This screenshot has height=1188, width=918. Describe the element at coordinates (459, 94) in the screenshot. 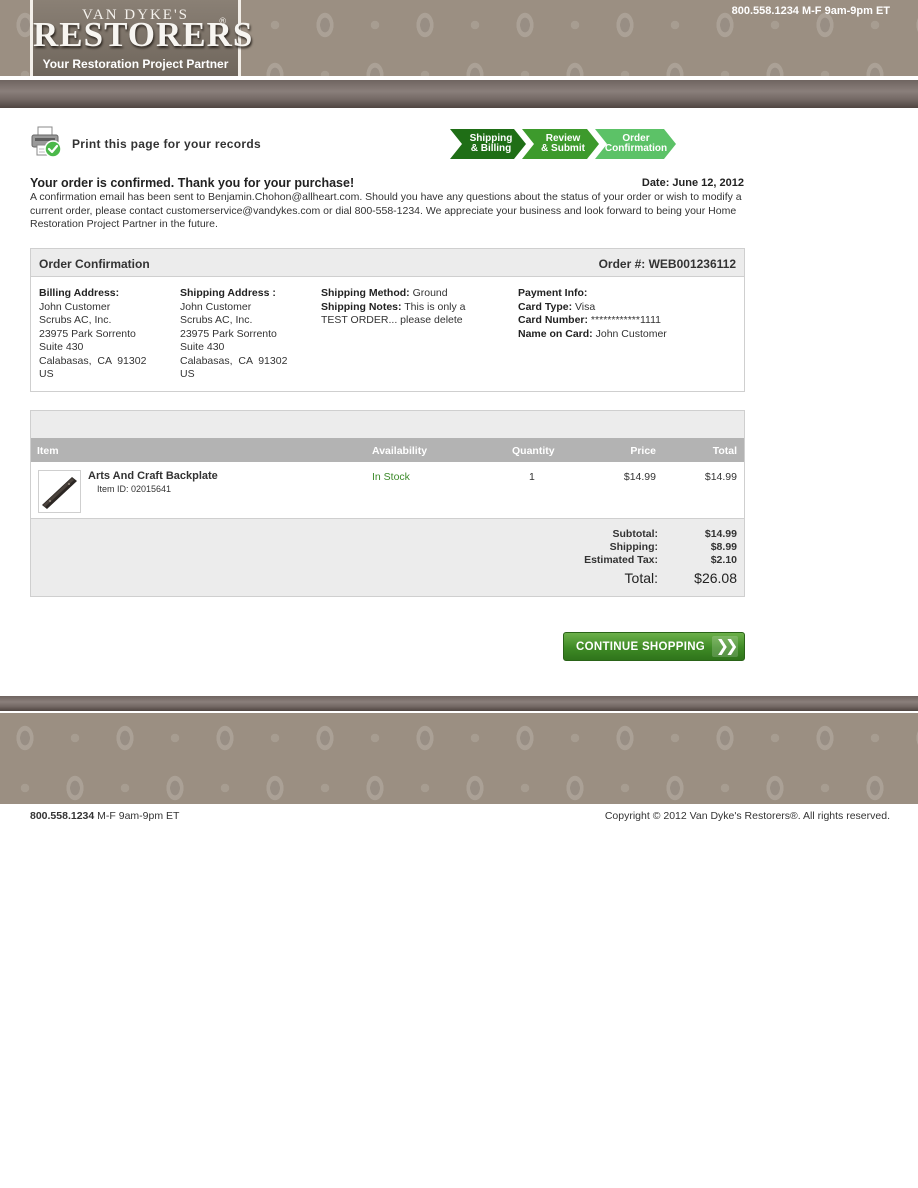

I see `header-band` at that location.